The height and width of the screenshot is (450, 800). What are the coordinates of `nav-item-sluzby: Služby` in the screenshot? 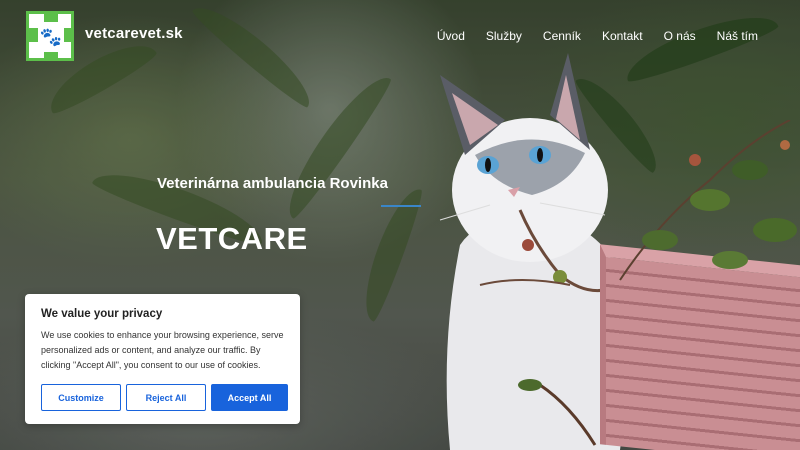 It's located at (504, 36).